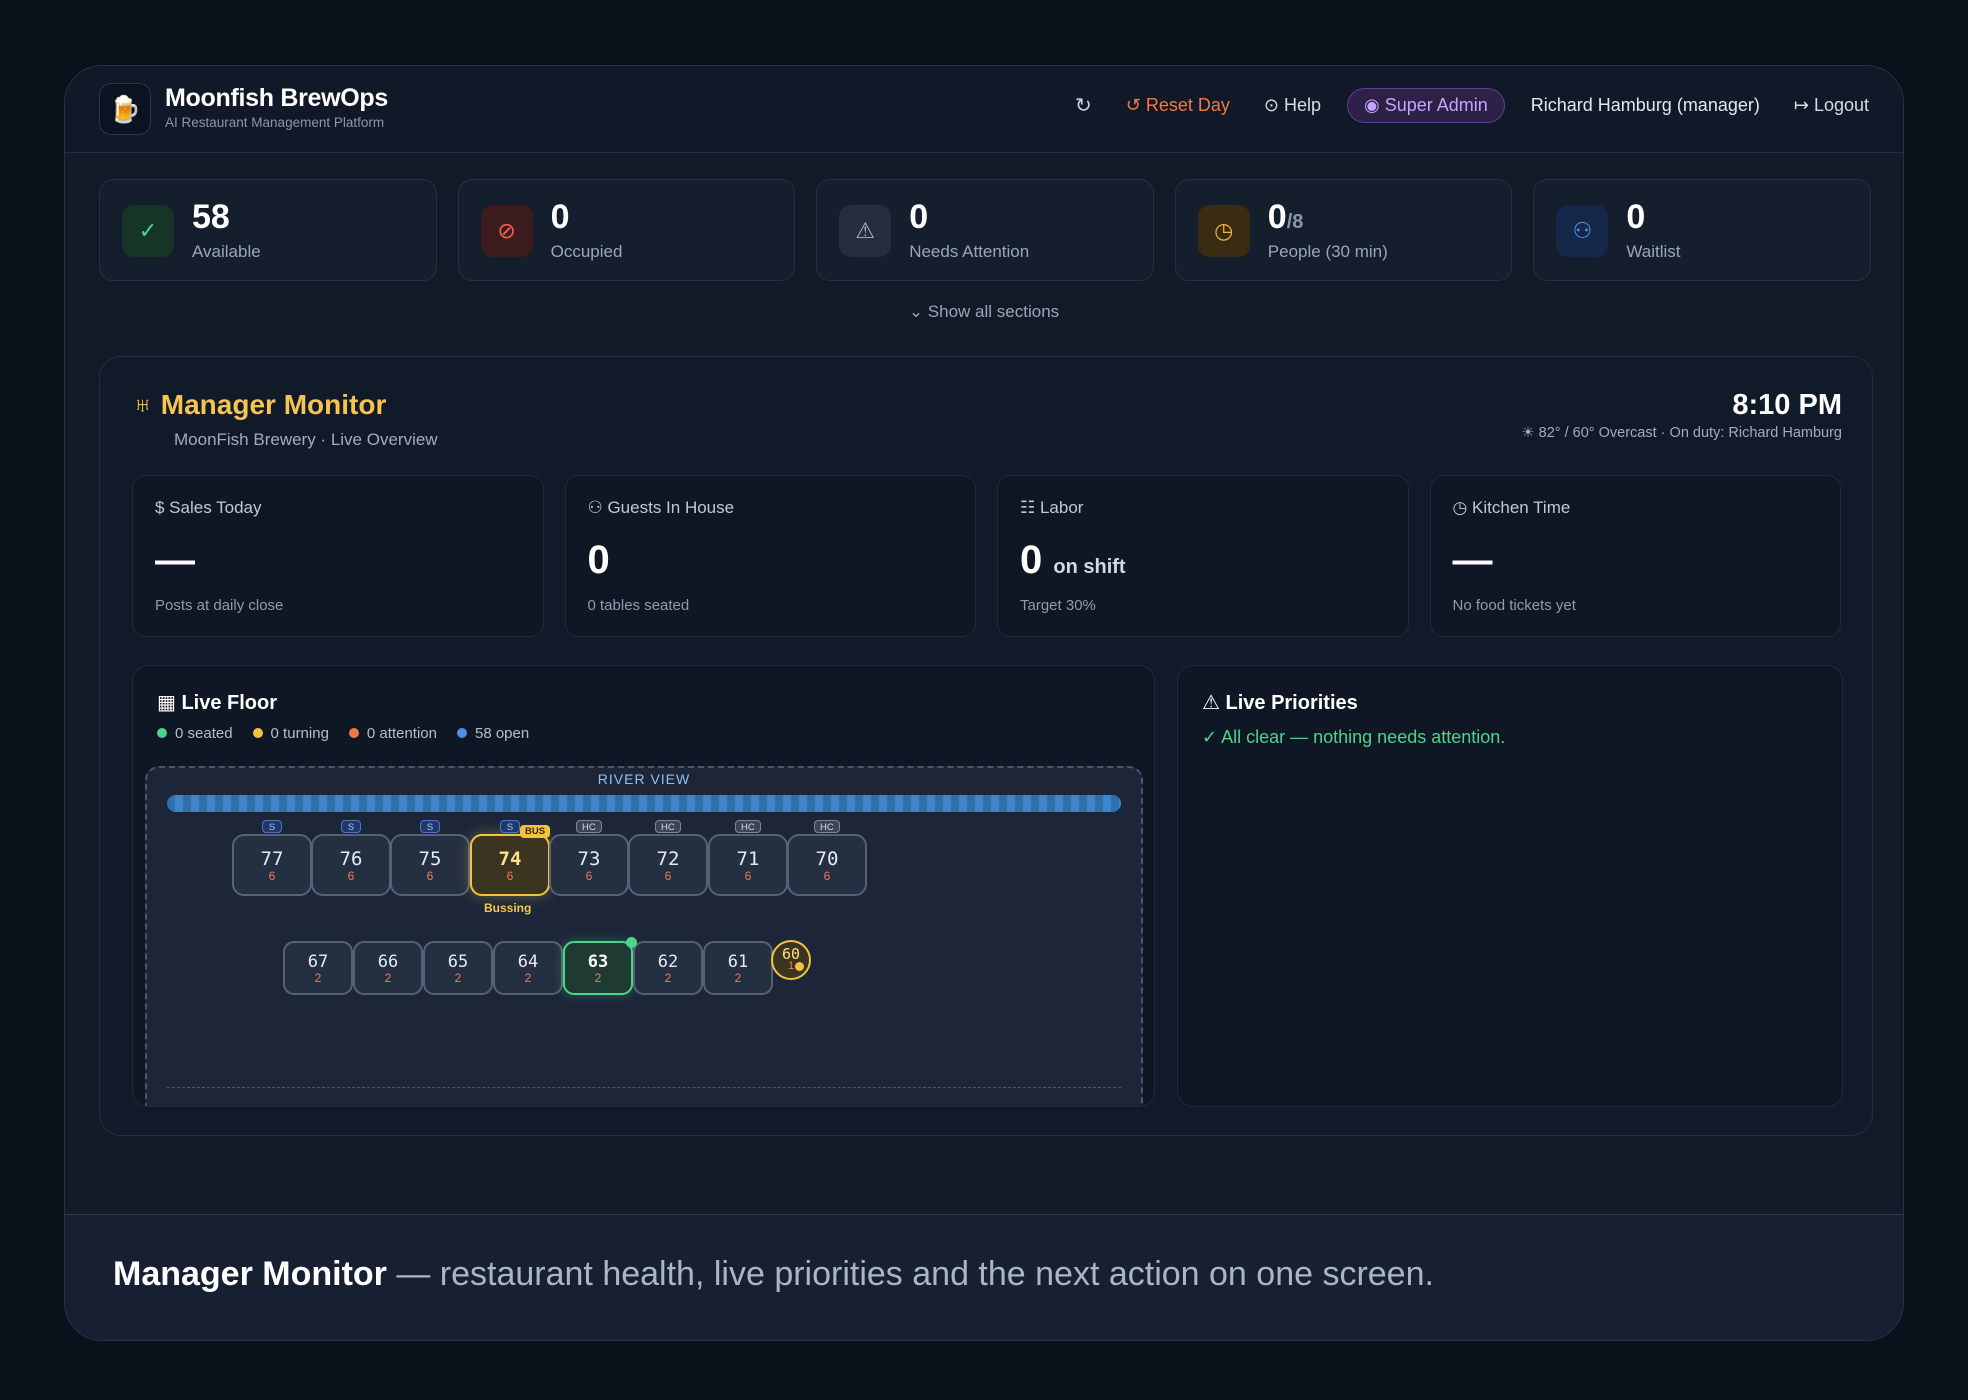  What do you see at coordinates (217, 703) in the screenshot?
I see `live-floor-title: ▦ Live Floor` at bounding box center [217, 703].